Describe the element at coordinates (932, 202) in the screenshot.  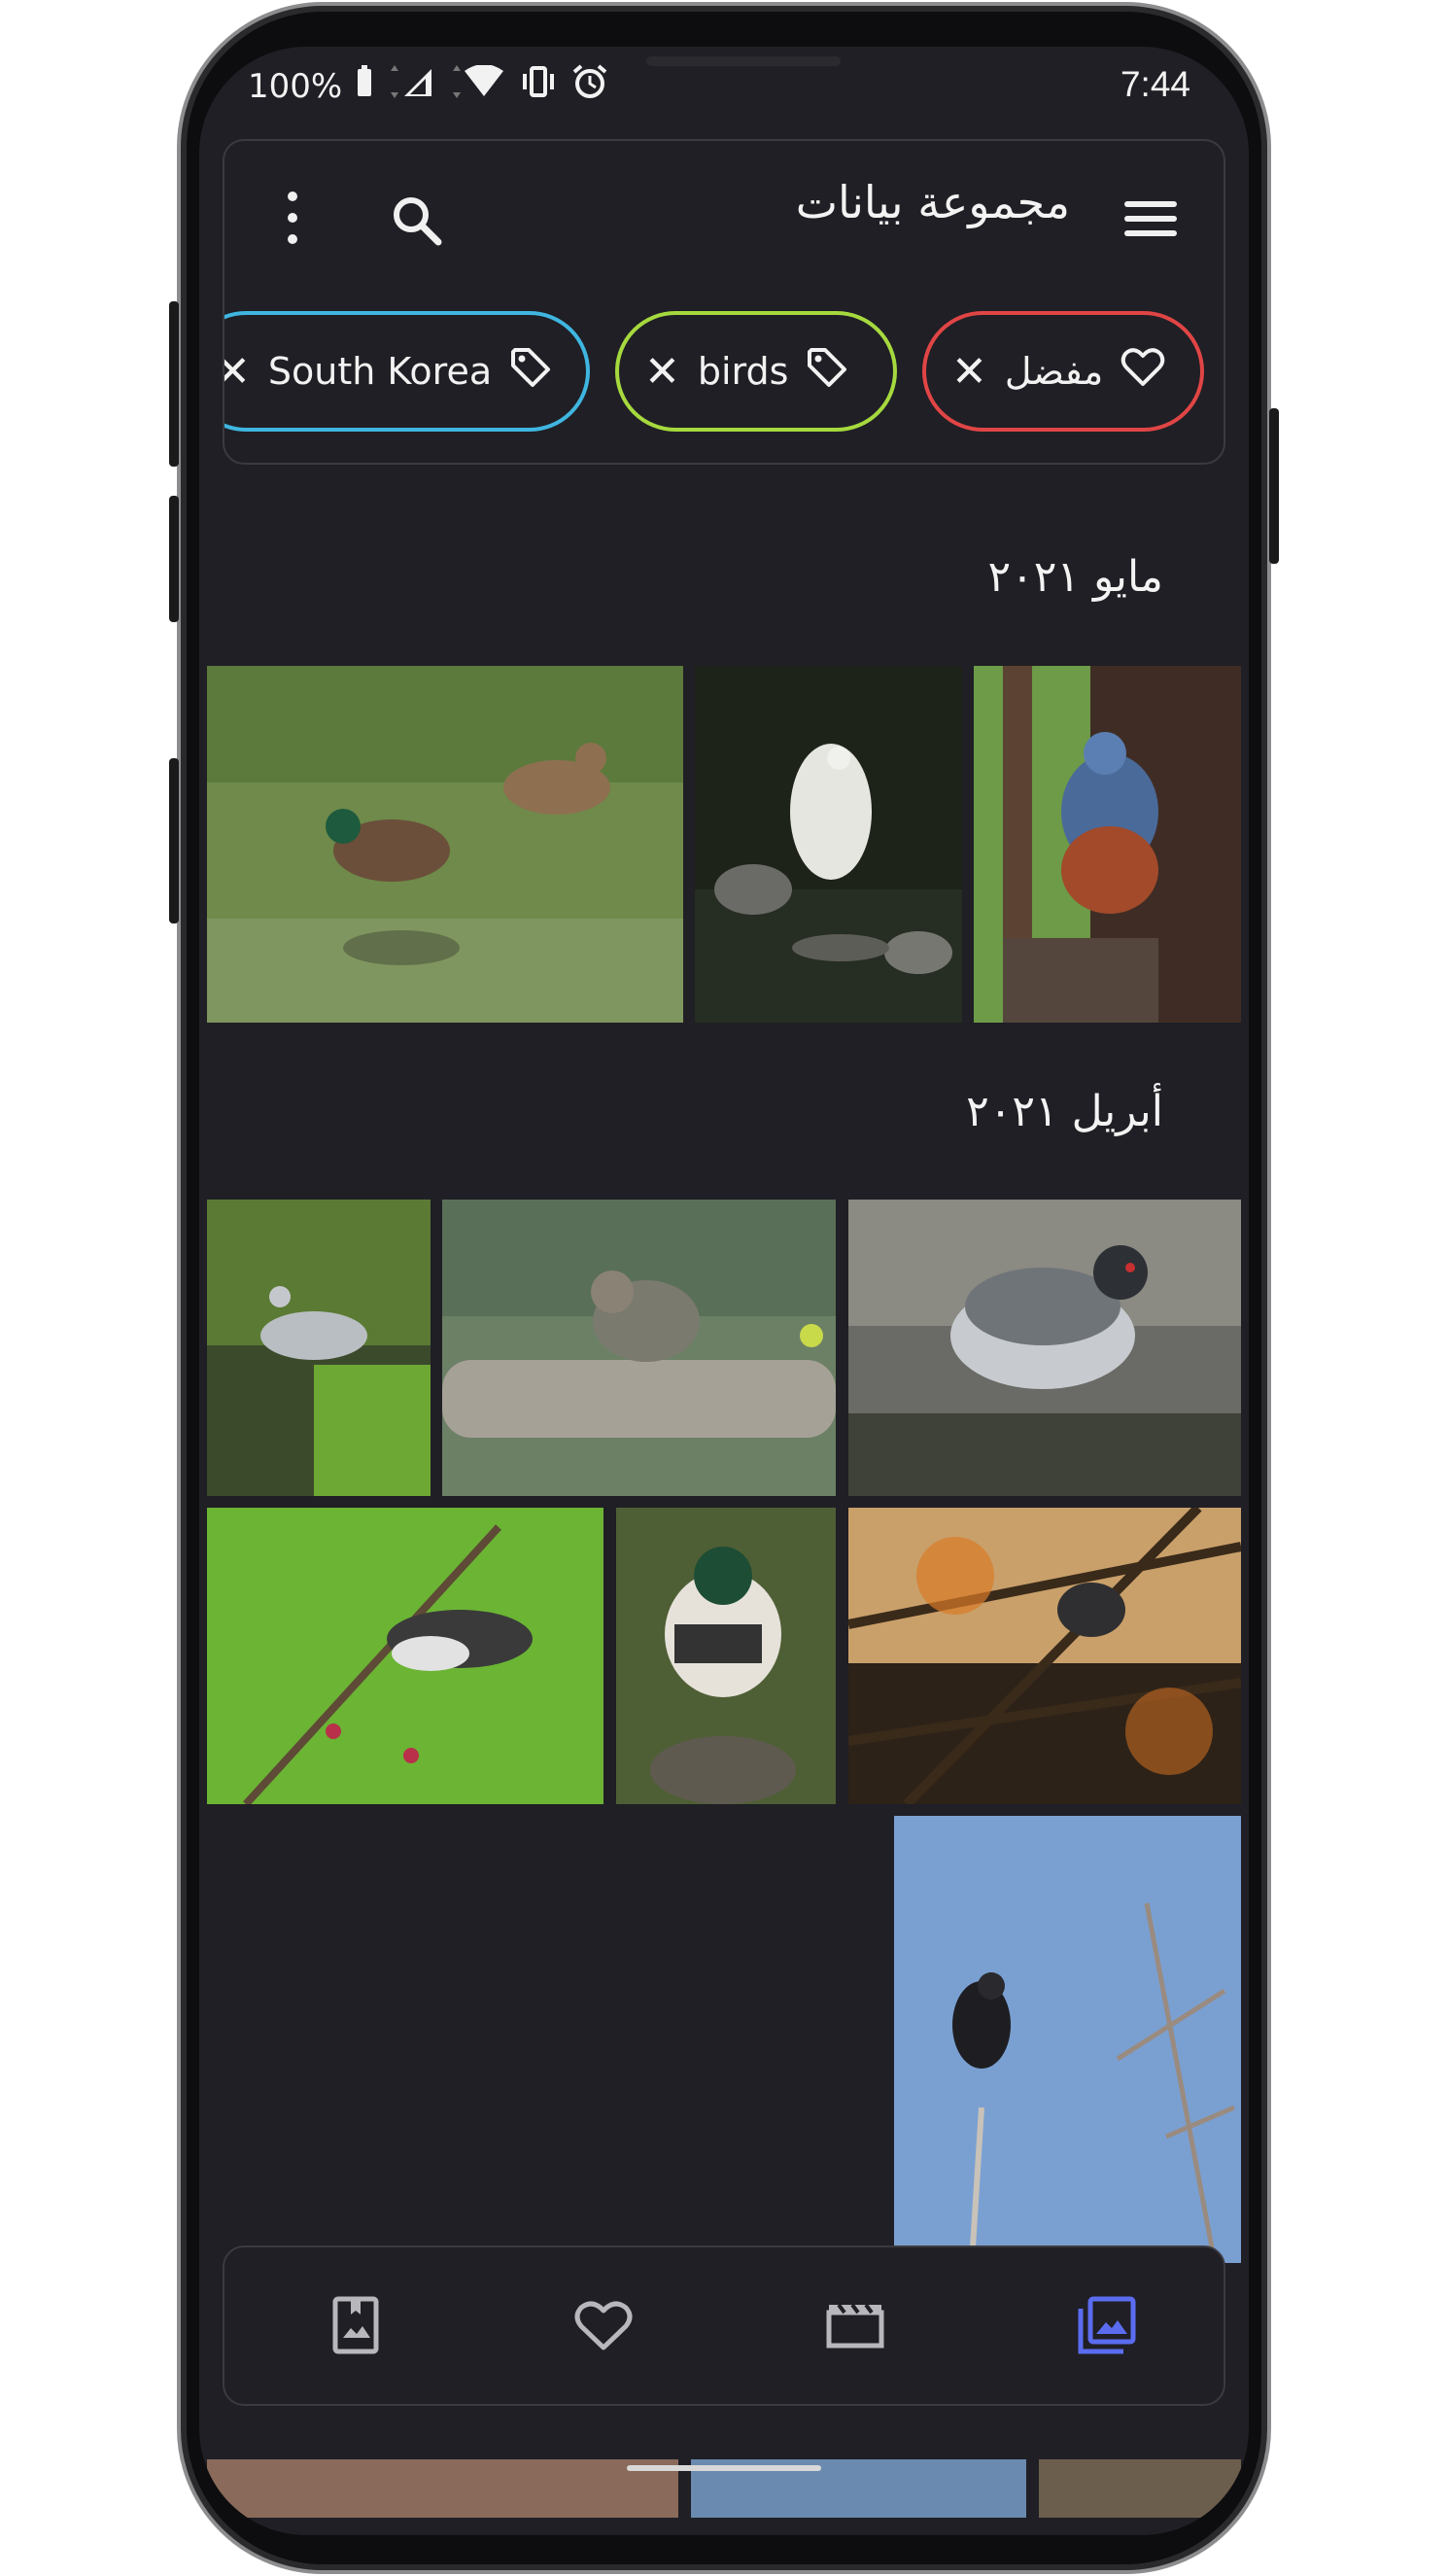
I see `page-title: مجموعة بيانات` at that location.